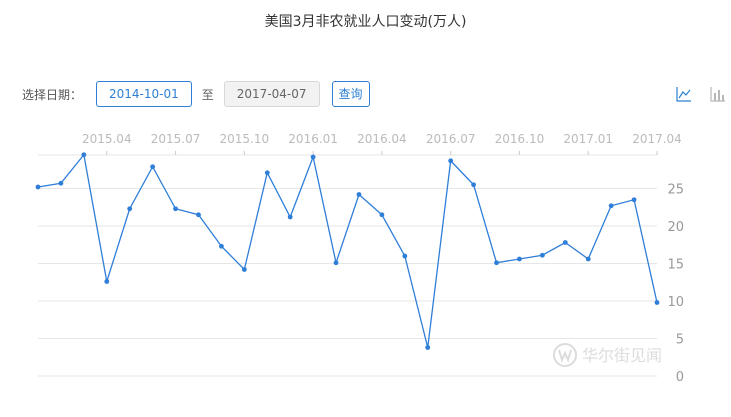 Image resolution: width=731 pixels, height=417 pixels. Describe the element at coordinates (451, 139) in the screenshot. I see `x-tick-label: 2016.07` at that location.